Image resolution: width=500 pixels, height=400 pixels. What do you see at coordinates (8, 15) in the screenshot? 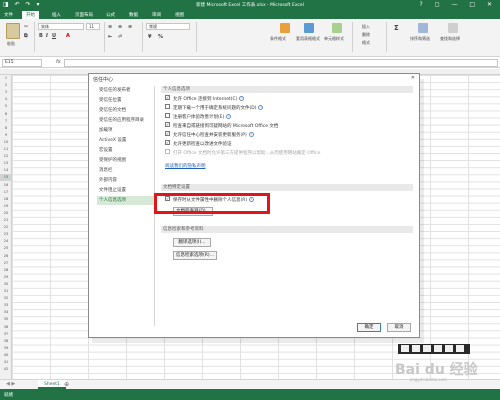
I see `tab-file: 文件` at bounding box center [8, 15].